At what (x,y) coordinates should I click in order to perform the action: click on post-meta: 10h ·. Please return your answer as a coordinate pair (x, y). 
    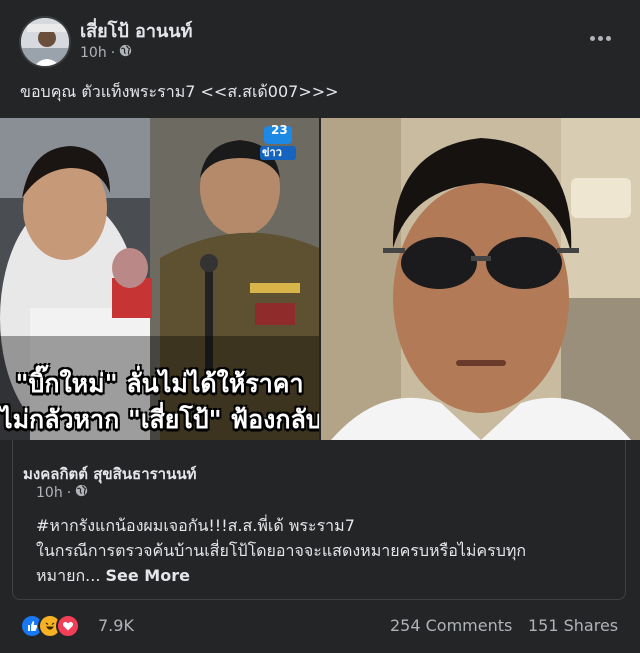
    Looking at the image, I should click on (106, 52).